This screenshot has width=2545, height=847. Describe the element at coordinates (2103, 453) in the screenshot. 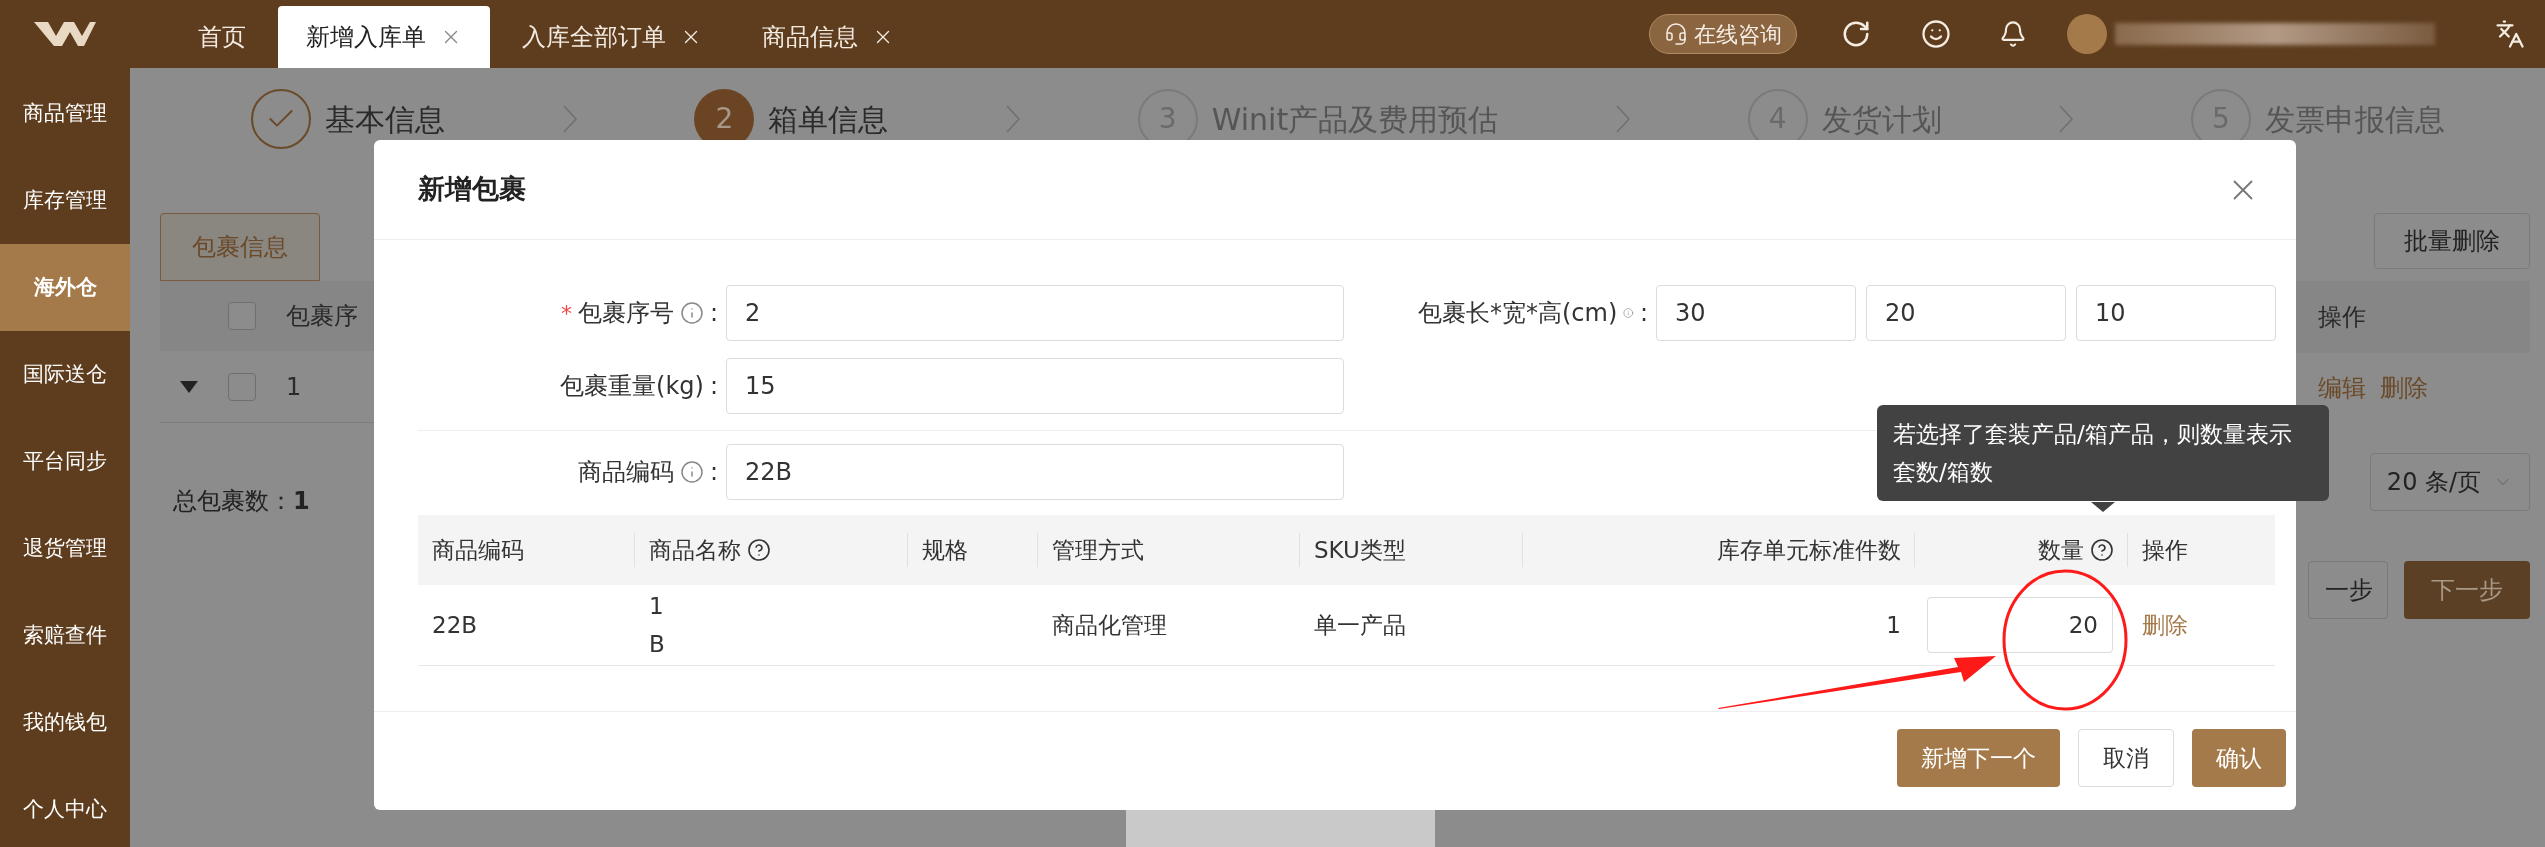

I see `tooltip: 若选择了套装产品/箱产品，则数量表示套数/箱数` at that location.